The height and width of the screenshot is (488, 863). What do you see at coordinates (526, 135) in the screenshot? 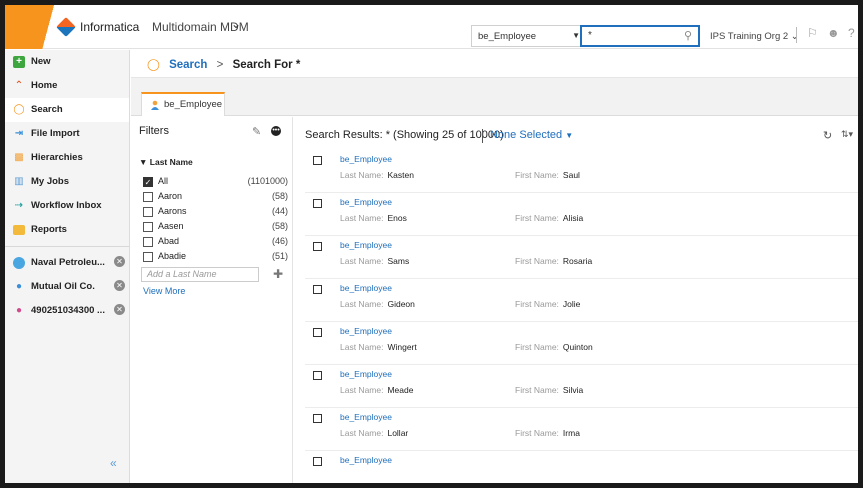
I see `selection-dropdown-label: None Selected` at bounding box center [526, 135].